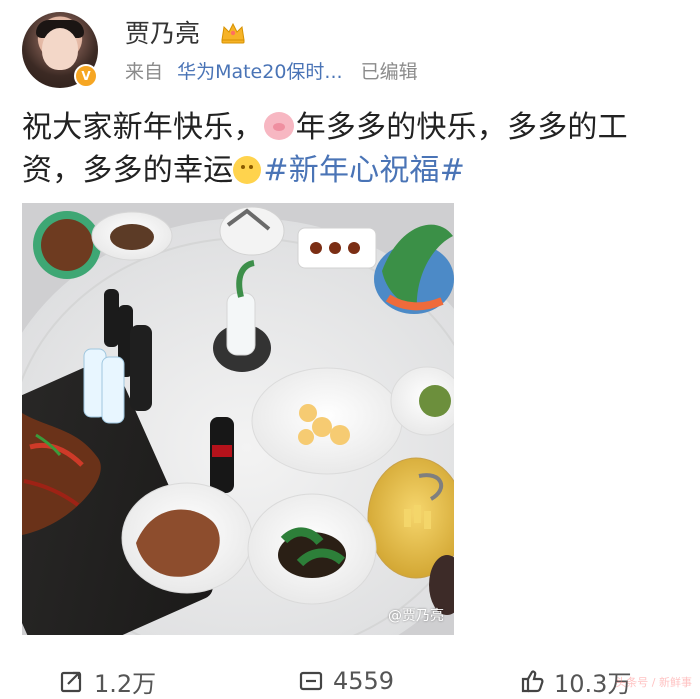  I want to click on avatar-face, so click(60, 49).